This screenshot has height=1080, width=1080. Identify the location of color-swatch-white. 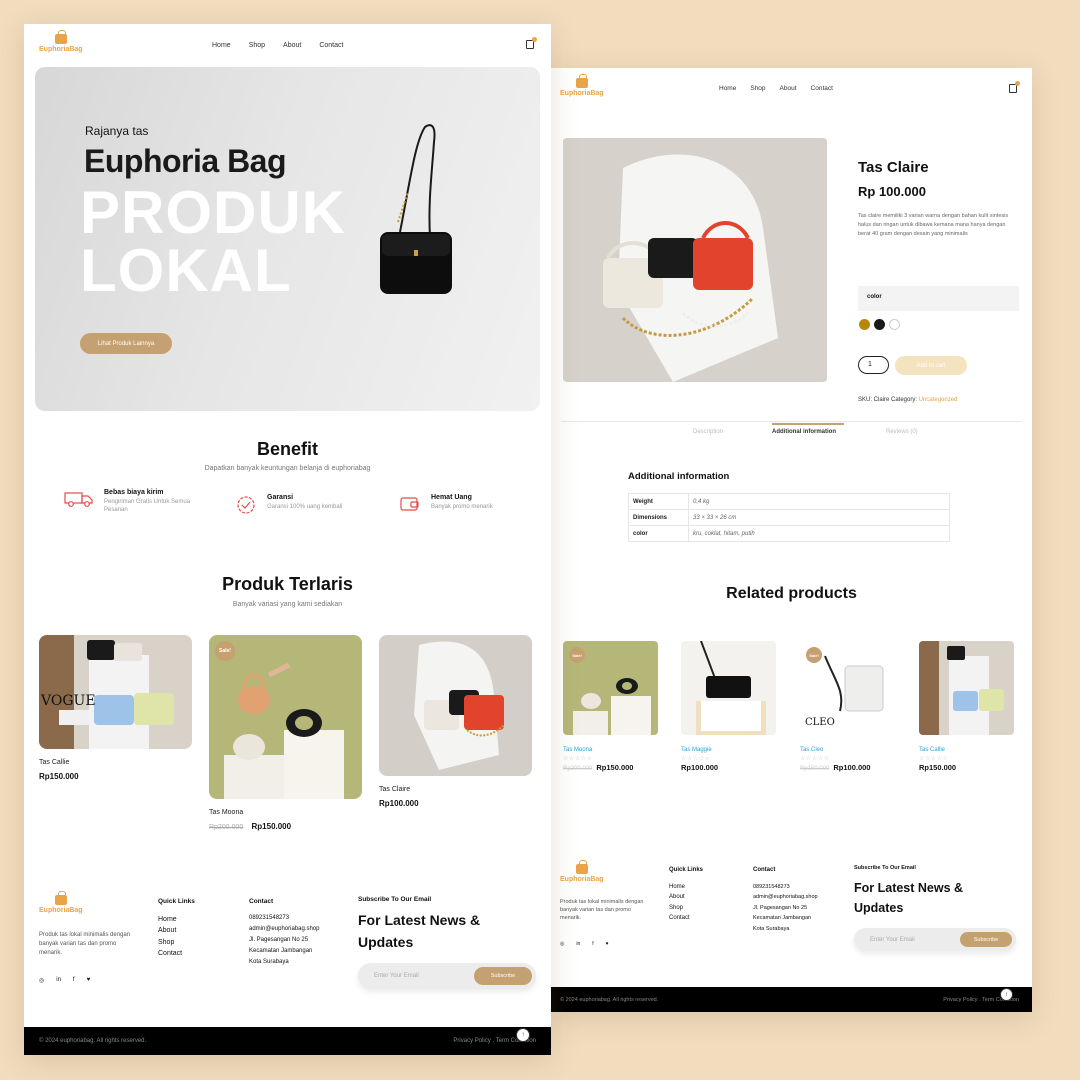
(894, 324).